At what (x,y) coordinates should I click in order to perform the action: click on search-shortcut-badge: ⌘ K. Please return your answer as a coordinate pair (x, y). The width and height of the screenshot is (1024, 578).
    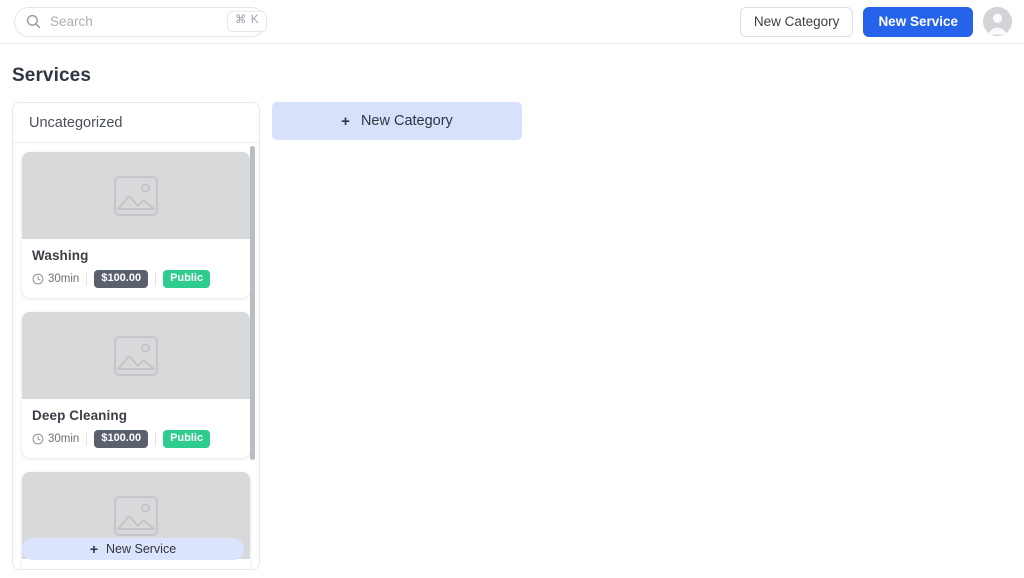
    Looking at the image, I should click on (247, 21).